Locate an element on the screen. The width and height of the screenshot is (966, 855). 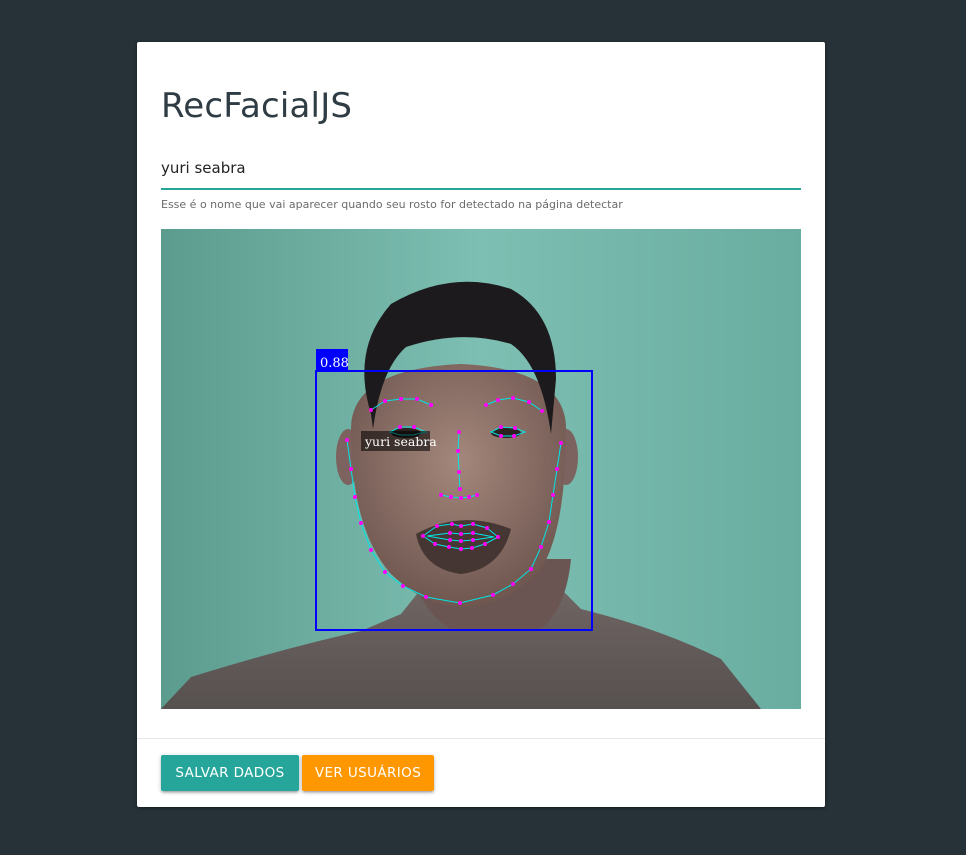
name-input is located at coordinates (481, 169).